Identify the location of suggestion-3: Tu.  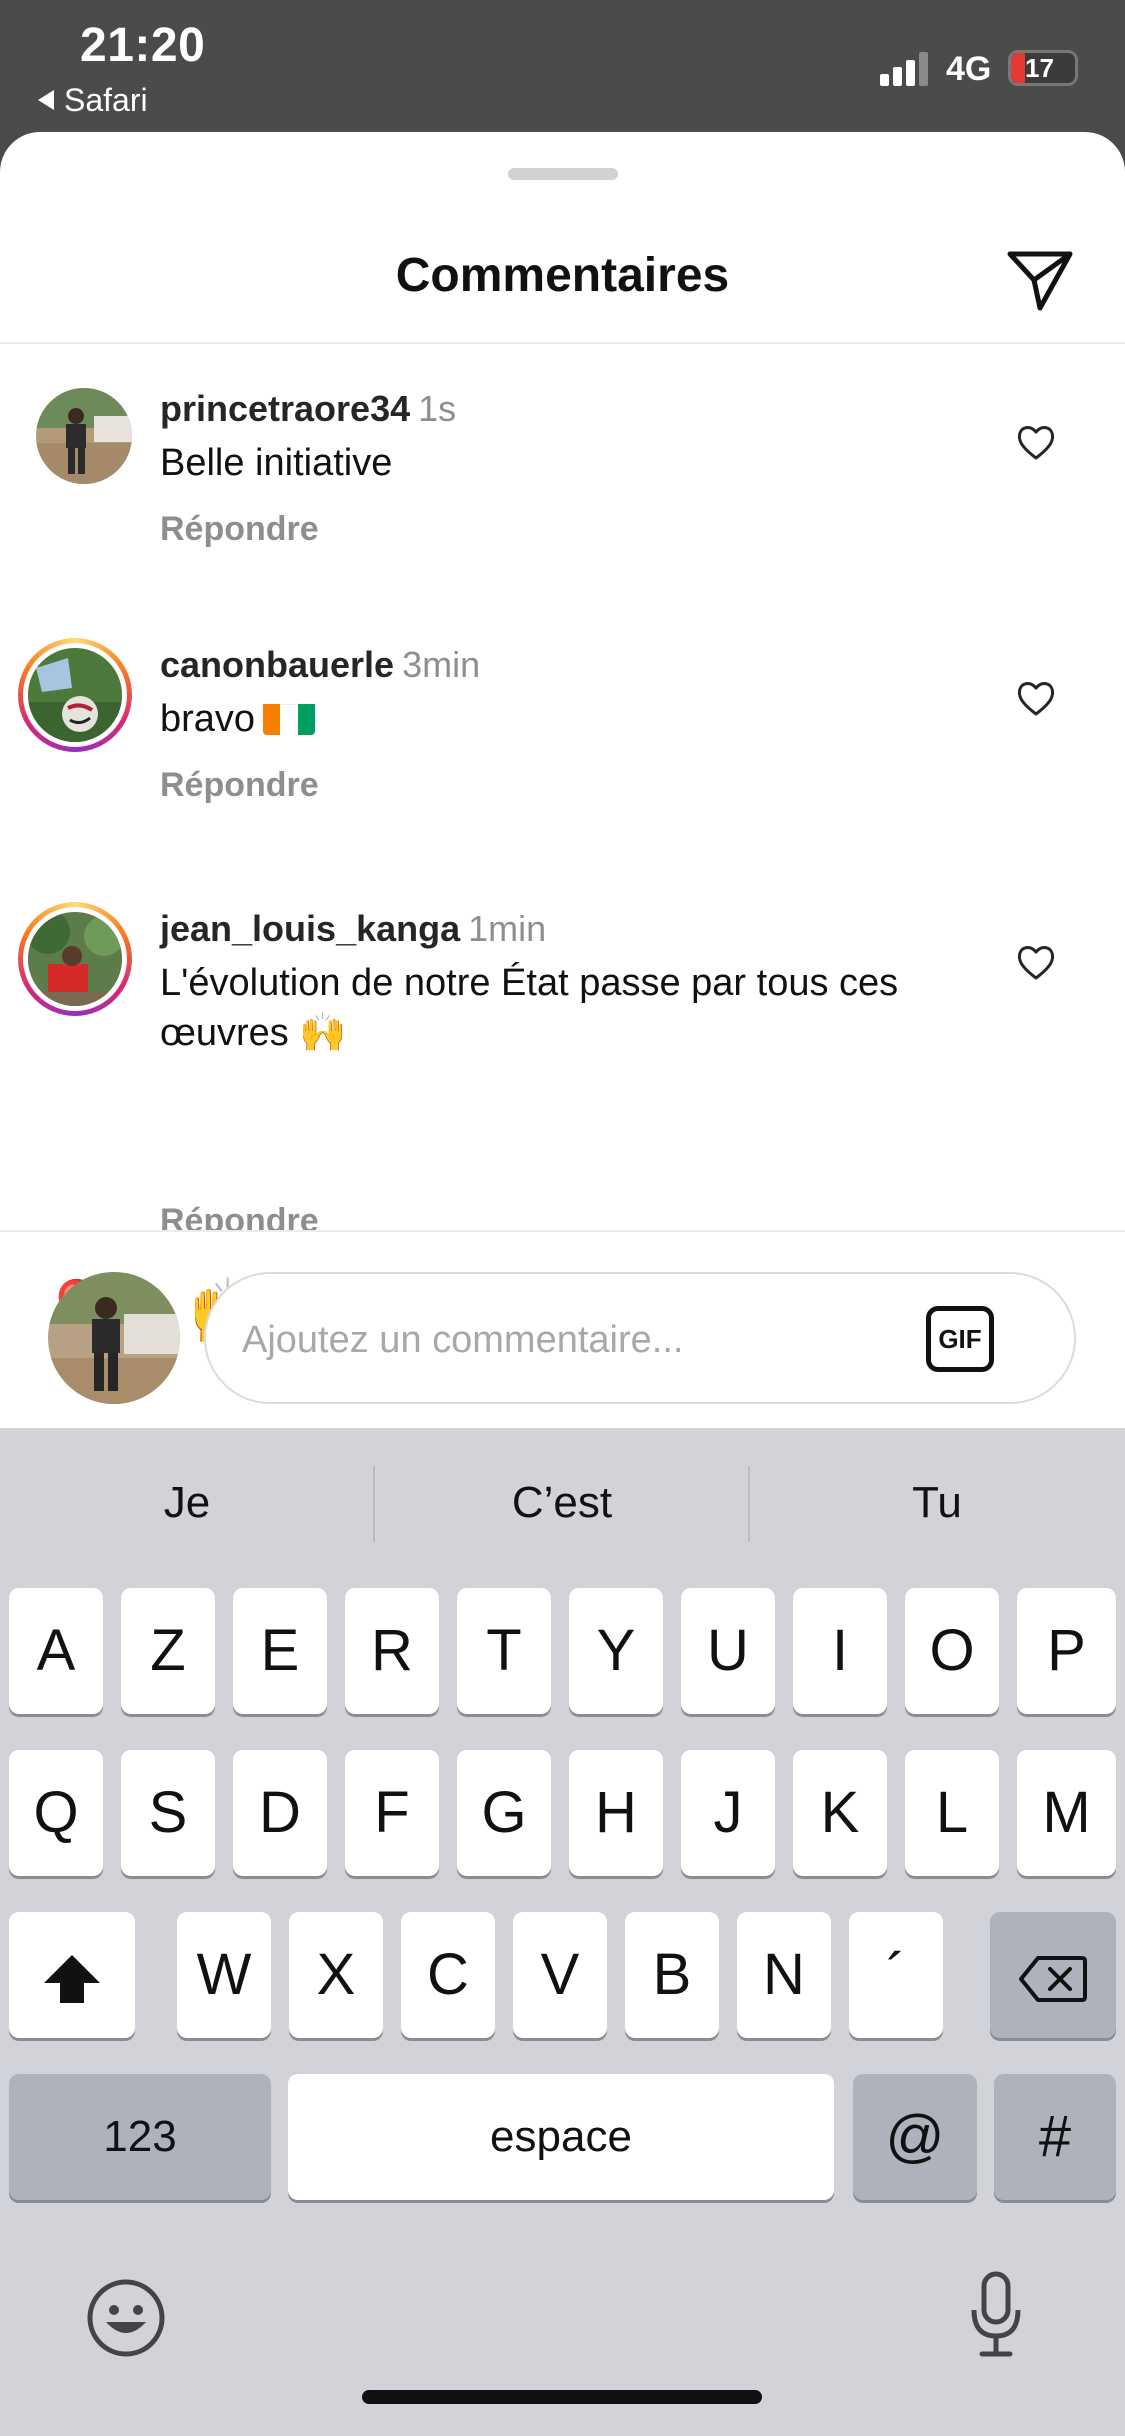
(937, 1503).